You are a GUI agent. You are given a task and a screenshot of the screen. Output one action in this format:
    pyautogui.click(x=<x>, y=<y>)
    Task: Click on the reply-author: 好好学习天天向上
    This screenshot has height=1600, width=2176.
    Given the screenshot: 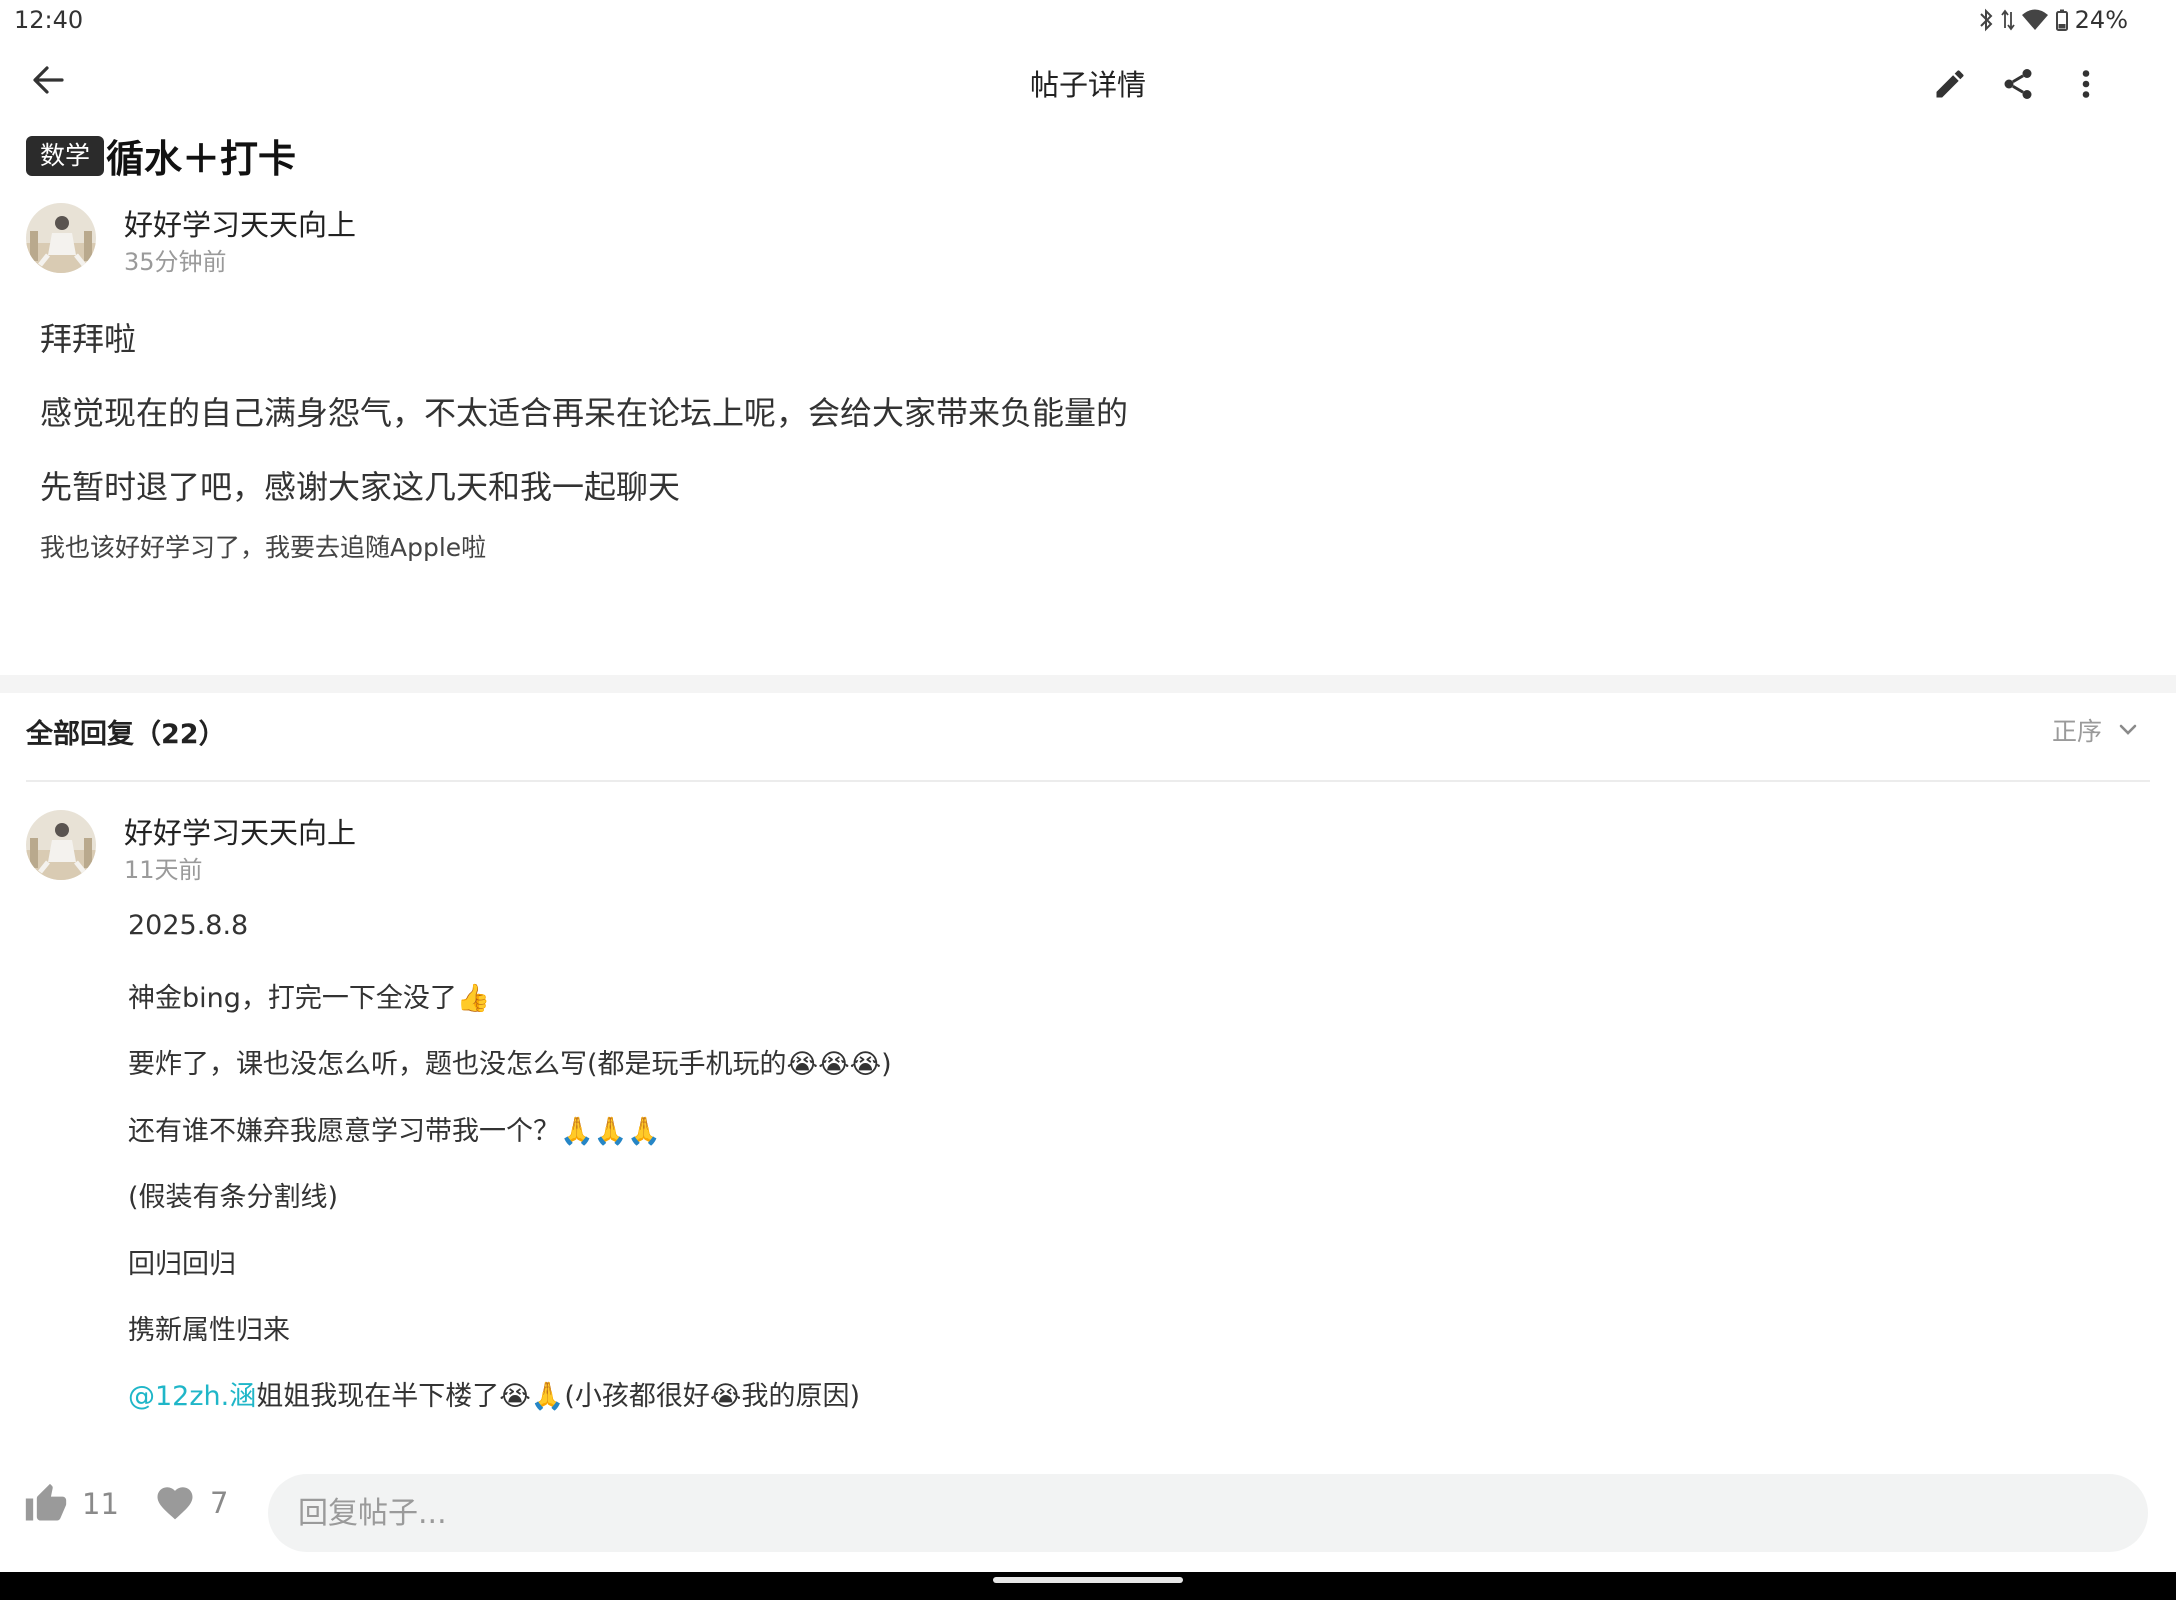 What is the action you would take?
    pyautogui.click(x=240, y=831)
    